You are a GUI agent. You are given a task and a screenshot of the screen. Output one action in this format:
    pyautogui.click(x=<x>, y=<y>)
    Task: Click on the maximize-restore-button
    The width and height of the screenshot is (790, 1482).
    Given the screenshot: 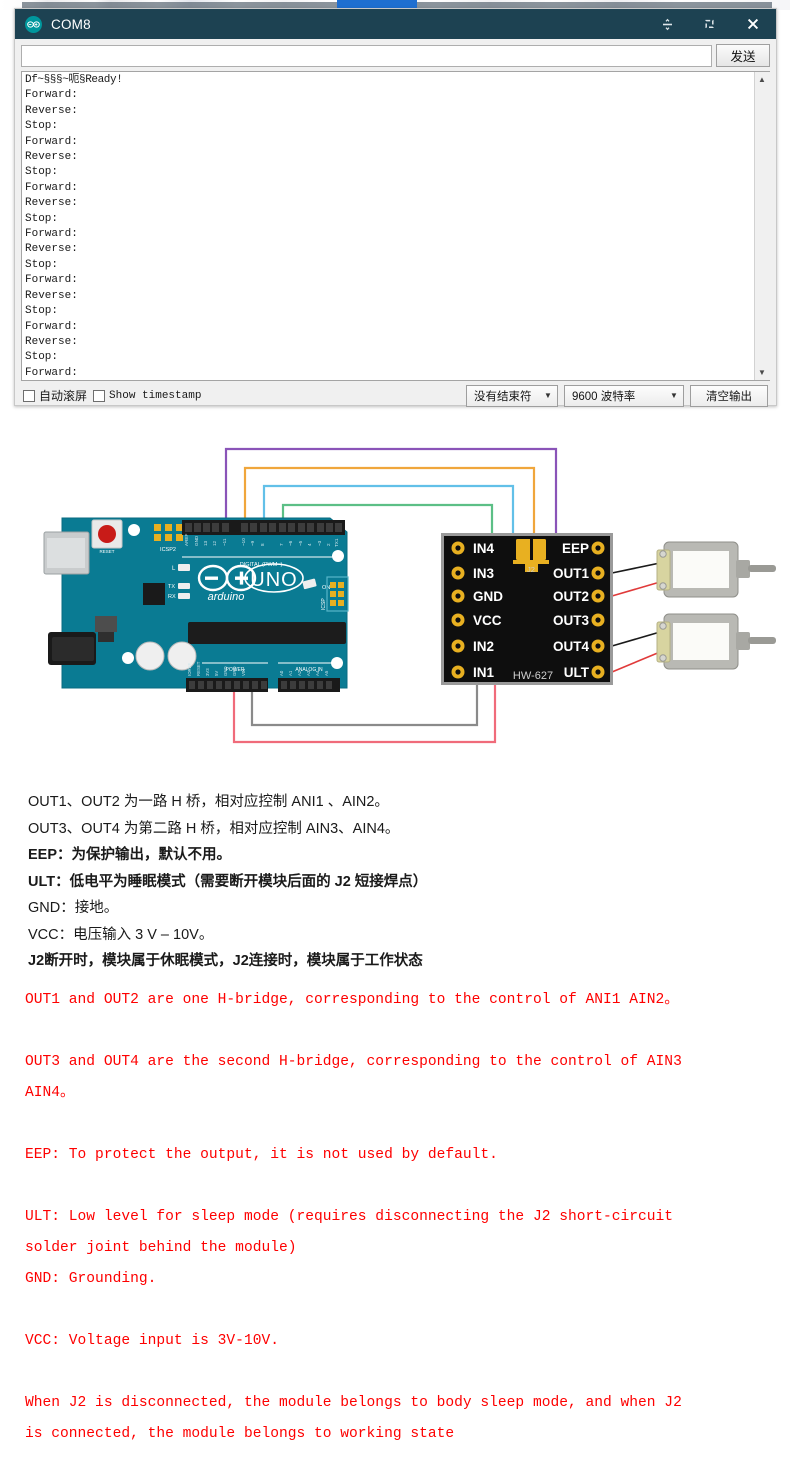 What is the action you would take?
    pyautogui.click(x=709, y=24)
    